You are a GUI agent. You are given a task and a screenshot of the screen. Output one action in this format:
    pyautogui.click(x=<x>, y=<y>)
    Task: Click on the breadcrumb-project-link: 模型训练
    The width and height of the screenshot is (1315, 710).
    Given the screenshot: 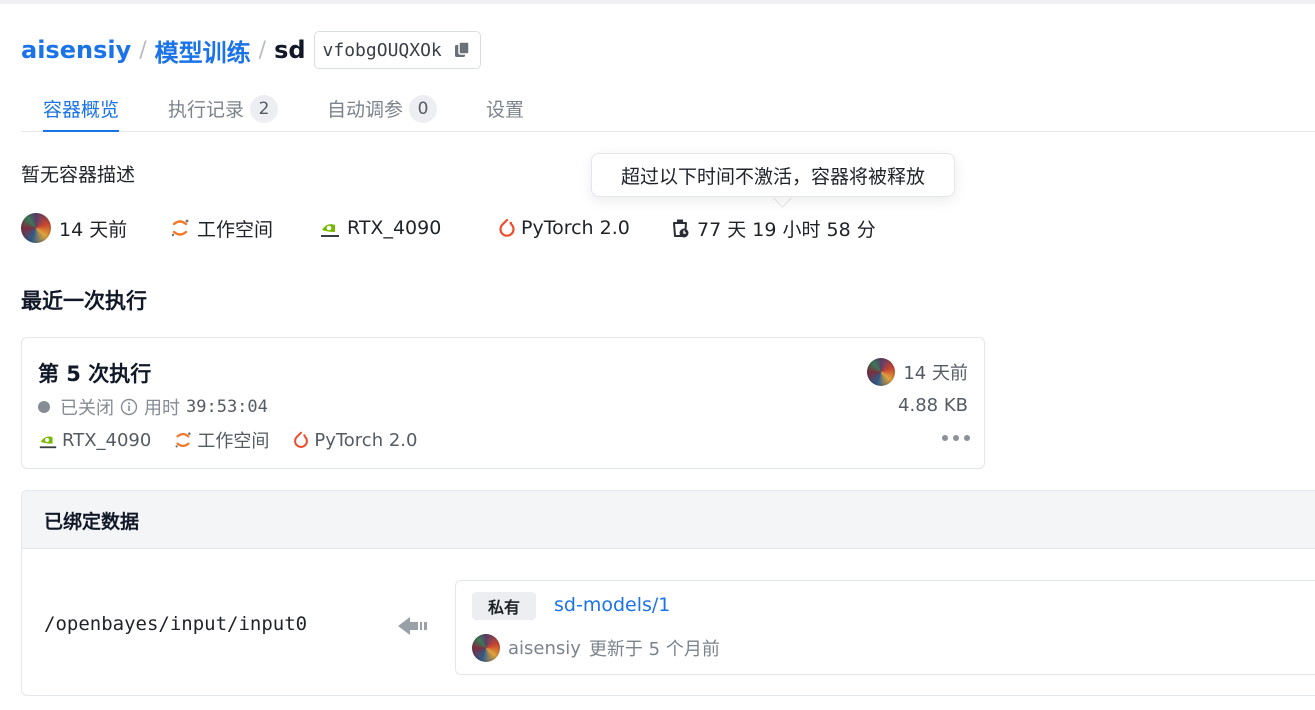 What is the action you would take?
    pyautogui.click(x=203, y=50)
    